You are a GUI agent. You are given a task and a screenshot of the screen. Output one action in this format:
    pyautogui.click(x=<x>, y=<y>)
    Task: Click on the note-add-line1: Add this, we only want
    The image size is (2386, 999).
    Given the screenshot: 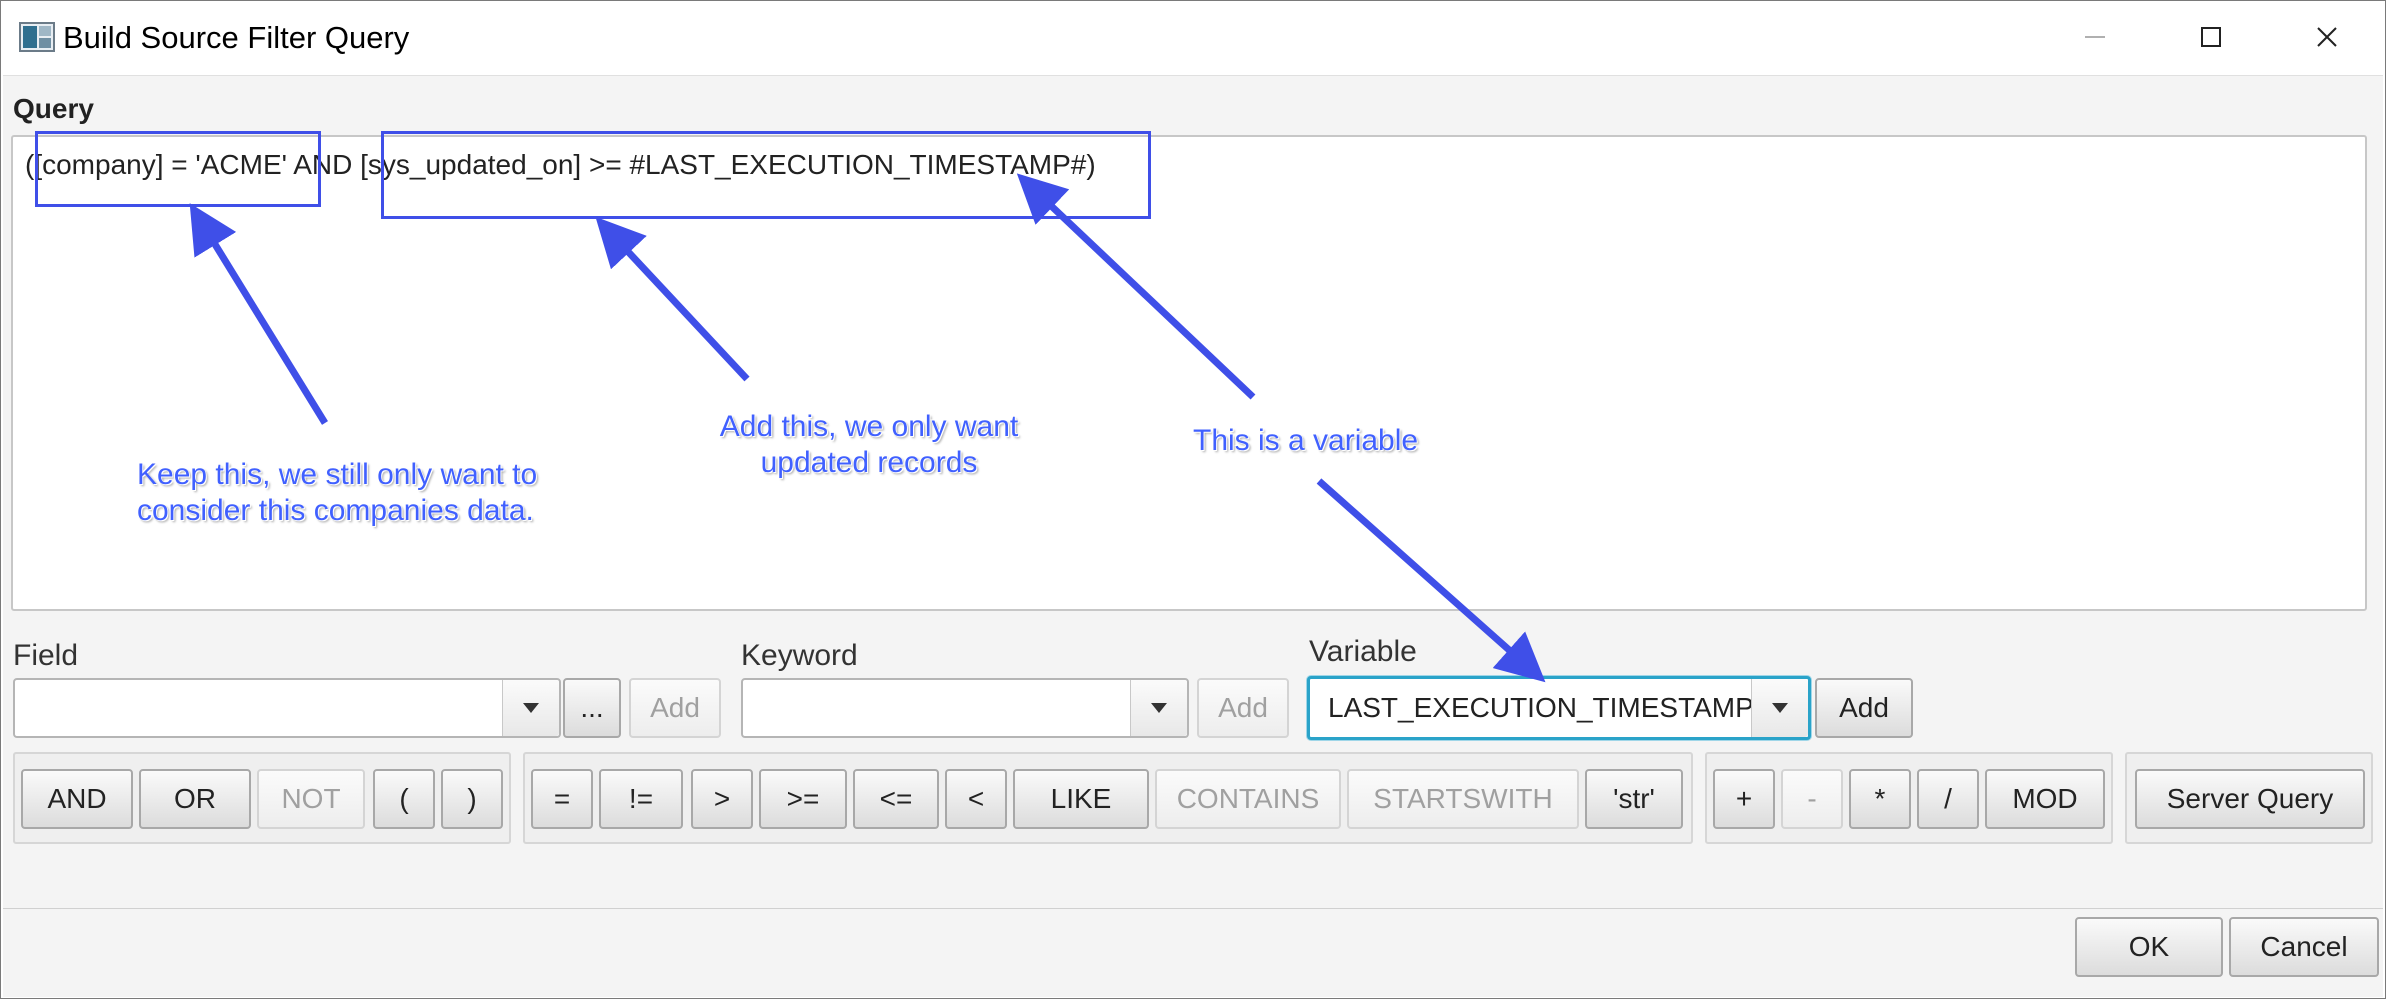 What is the action you would take?
    pyautogui.click(x=869, y=426)
    